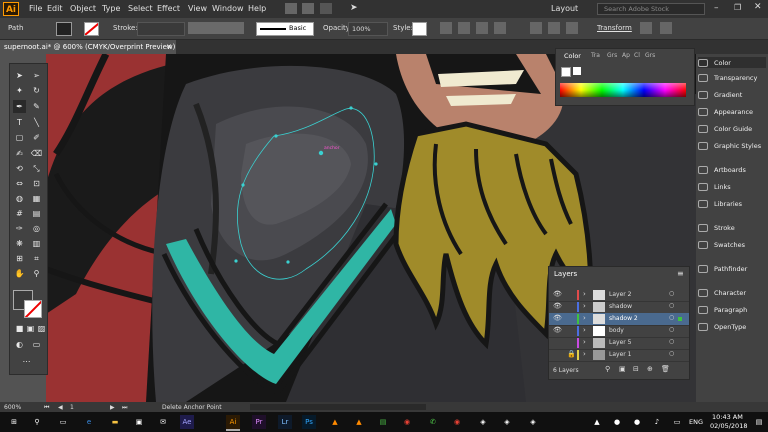 The height and width of the screenshot is (432, 768). I want to click on first-artboard-icon: ⏮, so click(46, 408).